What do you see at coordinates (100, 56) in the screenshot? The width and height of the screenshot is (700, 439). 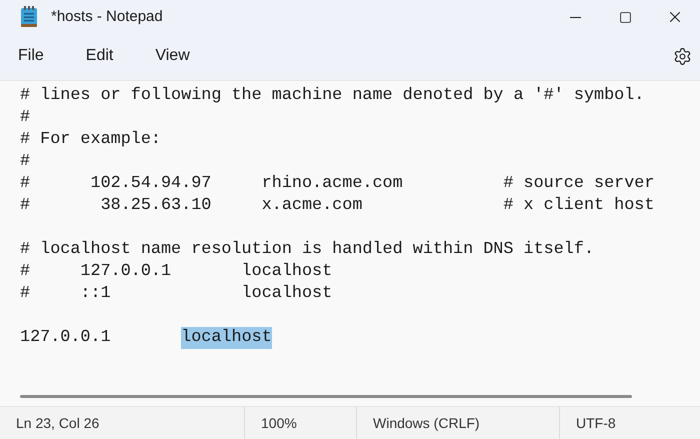 I see `menu-item: Edit` at bounding box center [100, 56].